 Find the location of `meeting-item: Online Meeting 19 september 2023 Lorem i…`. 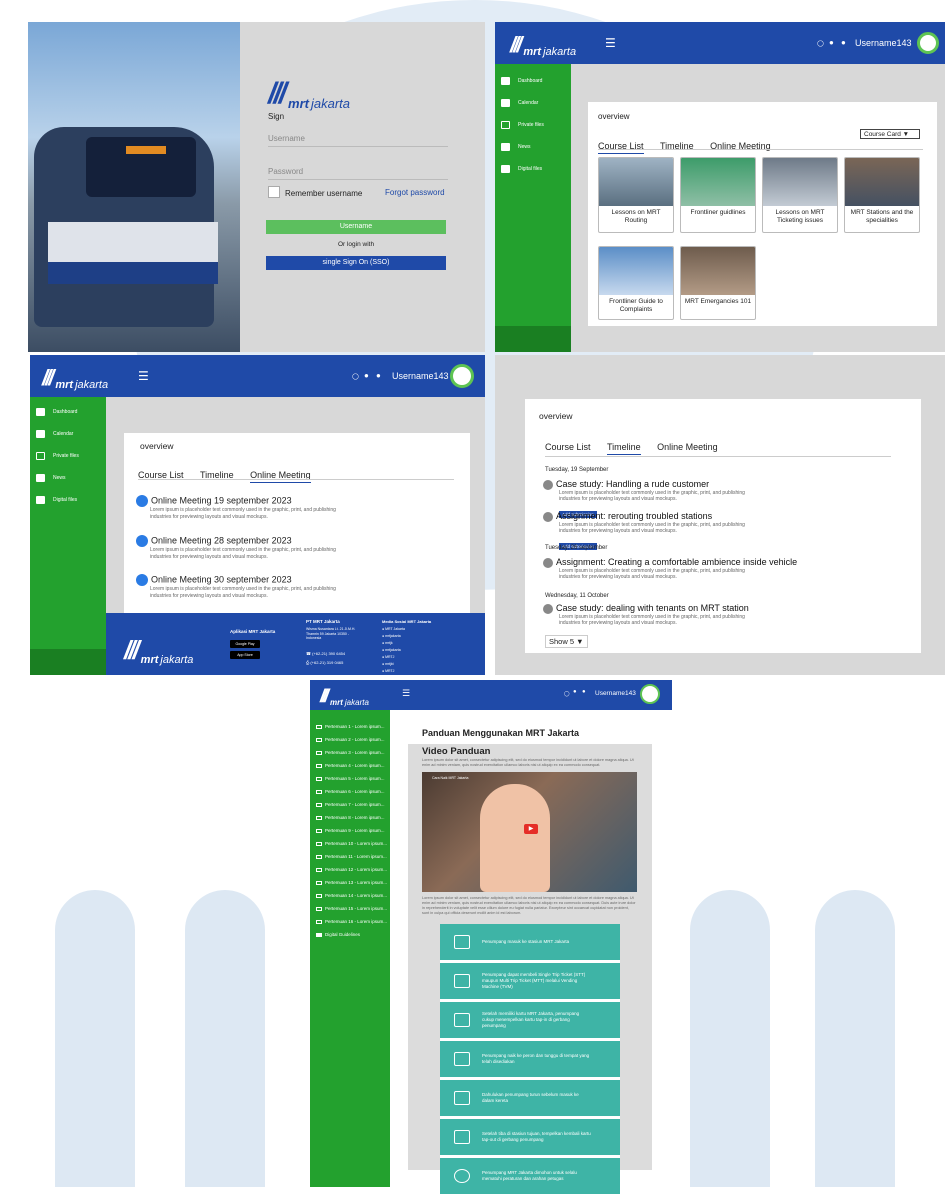

meeting-item: Online Meeting 19 september 2023 Lorem i… is located at coordinates (291, 507).